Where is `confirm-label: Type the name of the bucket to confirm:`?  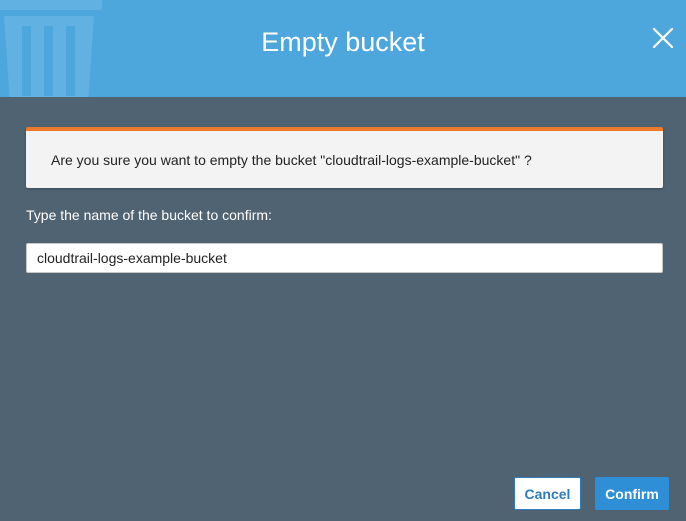
confirm-label: Type the name of the bucket to confirm: is located at coordinates (149, 215).